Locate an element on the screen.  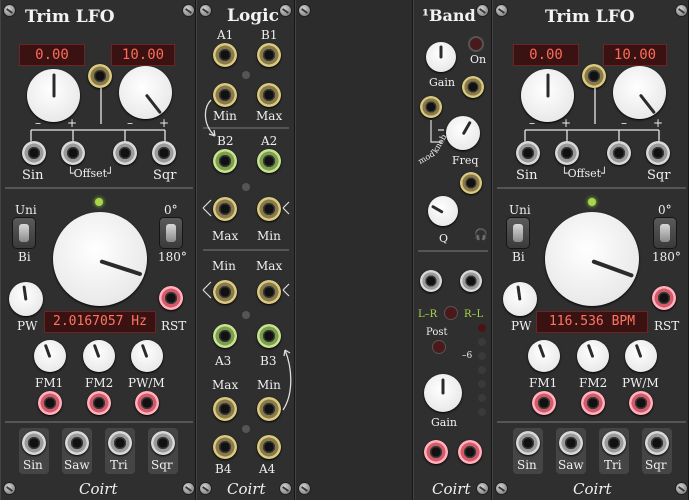
max1-output-jack is located at coordinates (269, 95).